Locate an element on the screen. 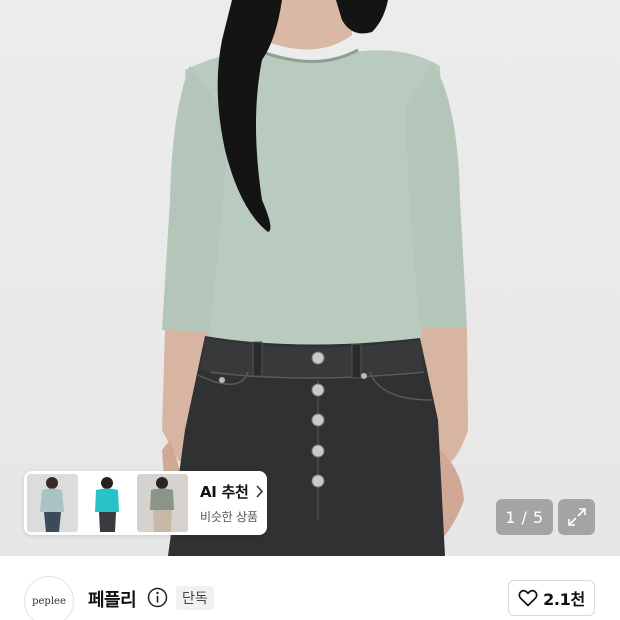  seller-bar: peplee 페플리 단독 2.1천 is located at coordinates (310, 588).